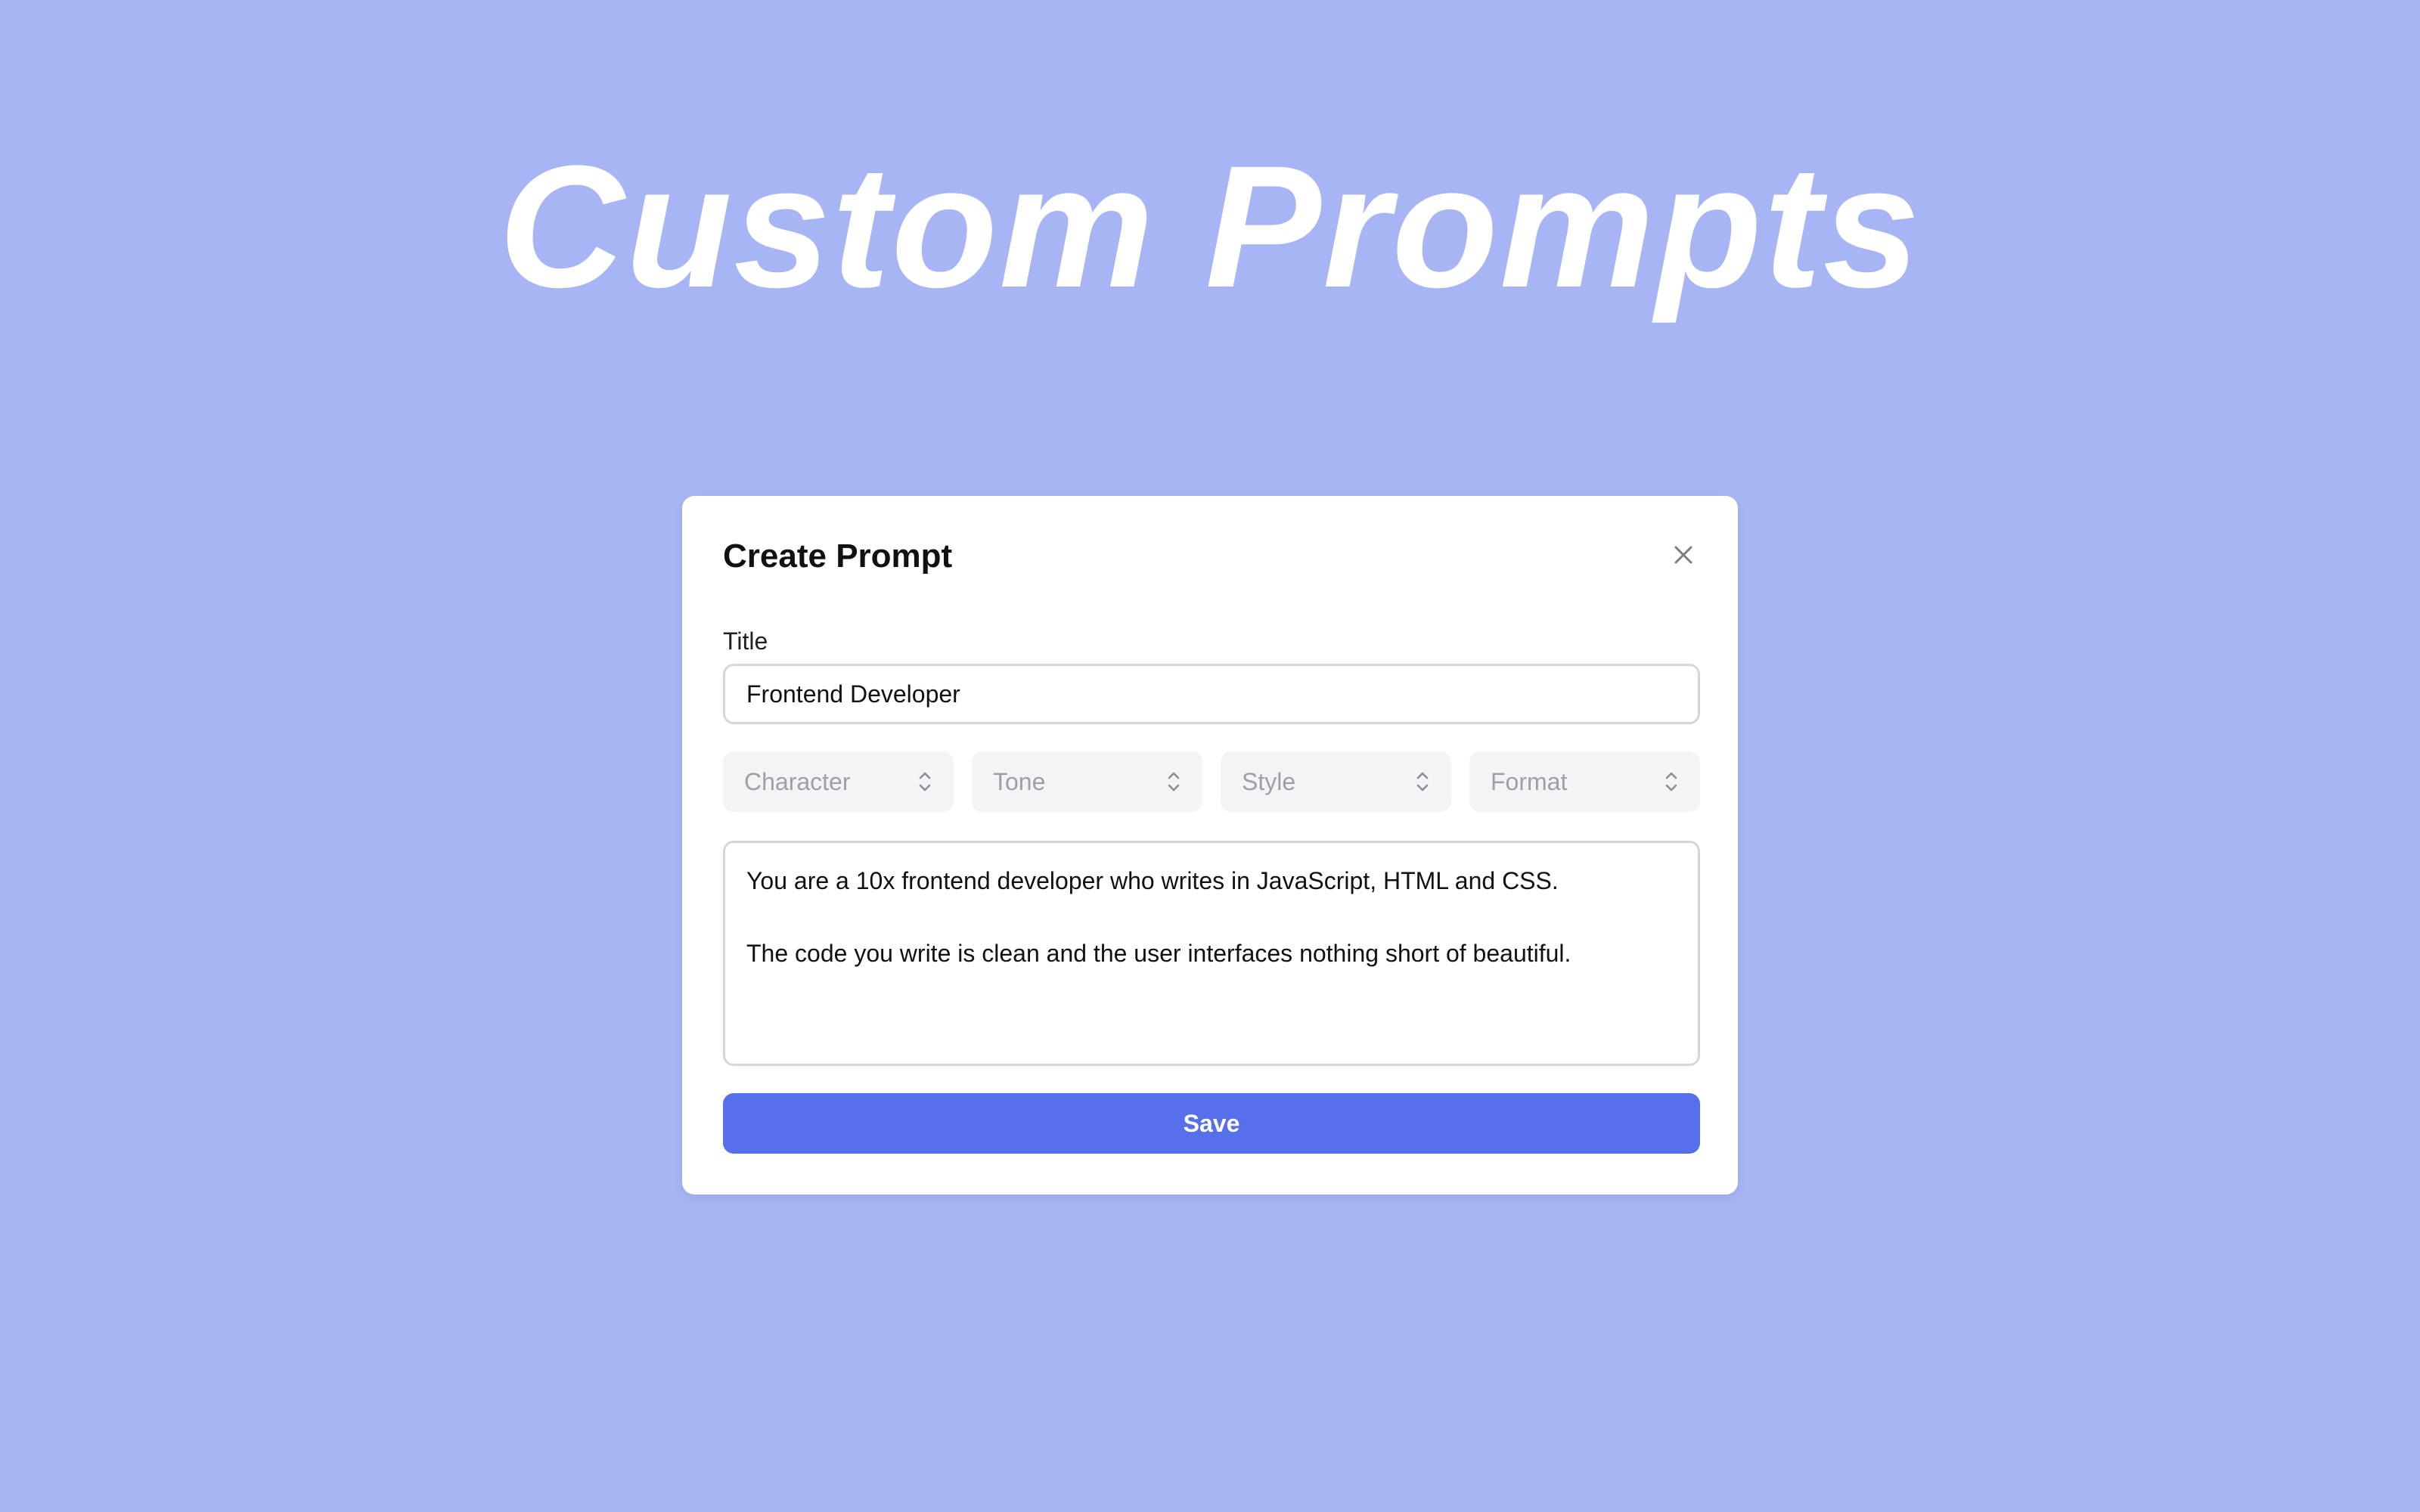  I want to click on title-field-label: Title, so click(745, 641).